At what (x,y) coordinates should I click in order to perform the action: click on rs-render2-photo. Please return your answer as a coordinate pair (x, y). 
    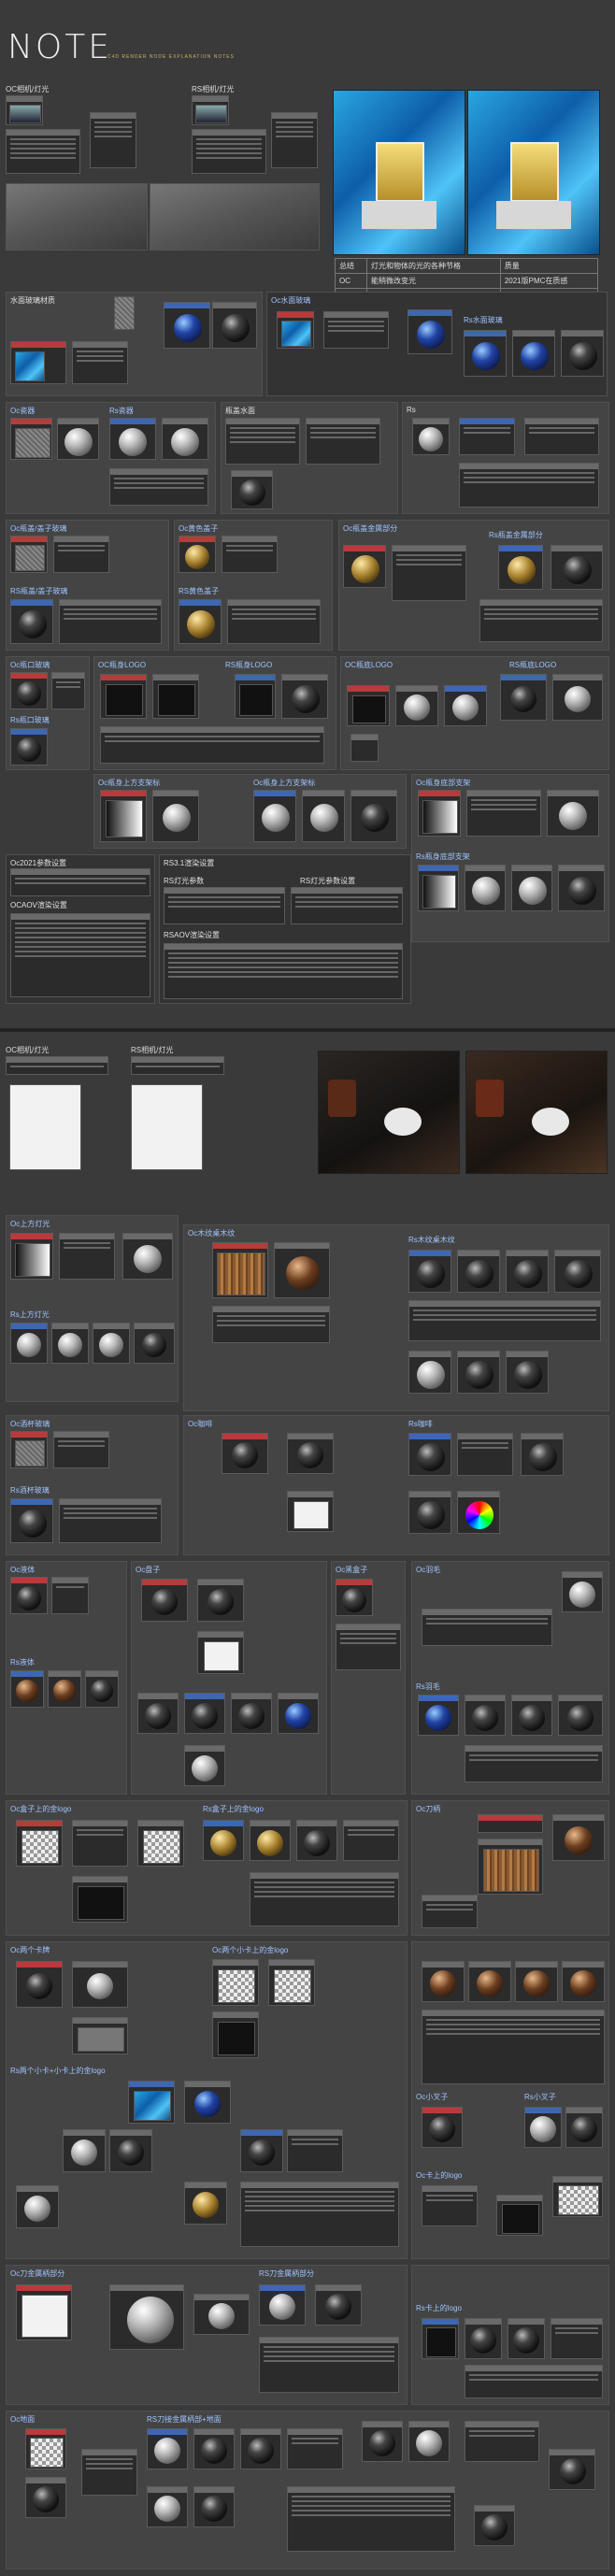
    Looking at the image, I should click on (536, 1112).